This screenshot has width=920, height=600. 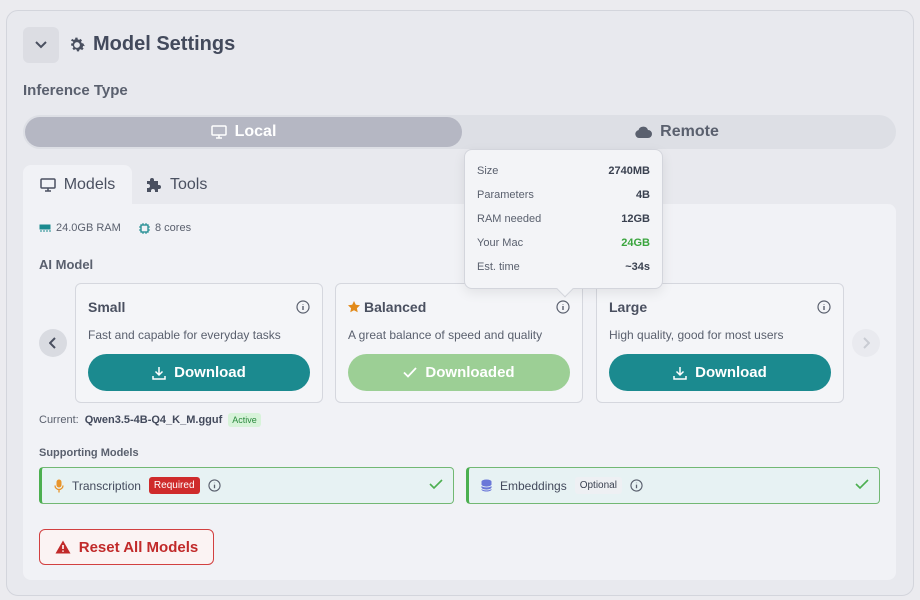 I want to click on puzzle-icon, so click(x=154, y=185).